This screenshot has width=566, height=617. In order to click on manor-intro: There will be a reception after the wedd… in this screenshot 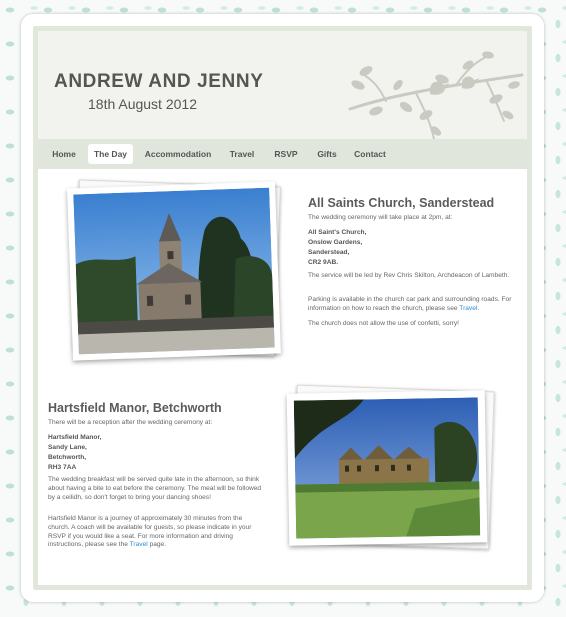, I will do `click(130, 422)`.